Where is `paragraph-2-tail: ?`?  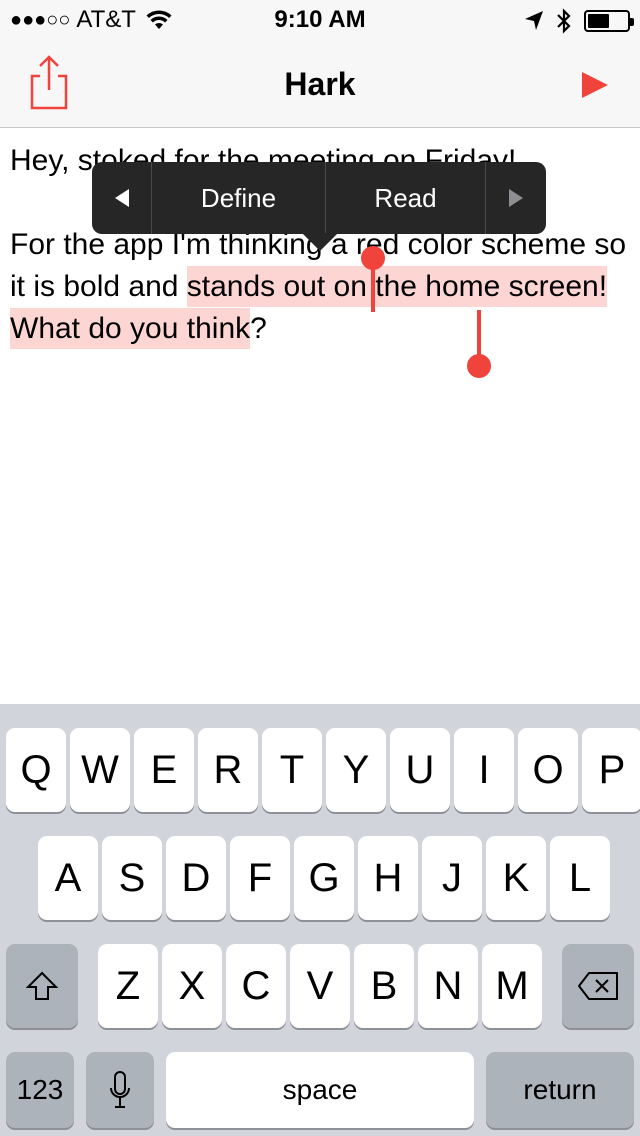
paragraph-2-tail: ? is located at coordinates (258, 328).